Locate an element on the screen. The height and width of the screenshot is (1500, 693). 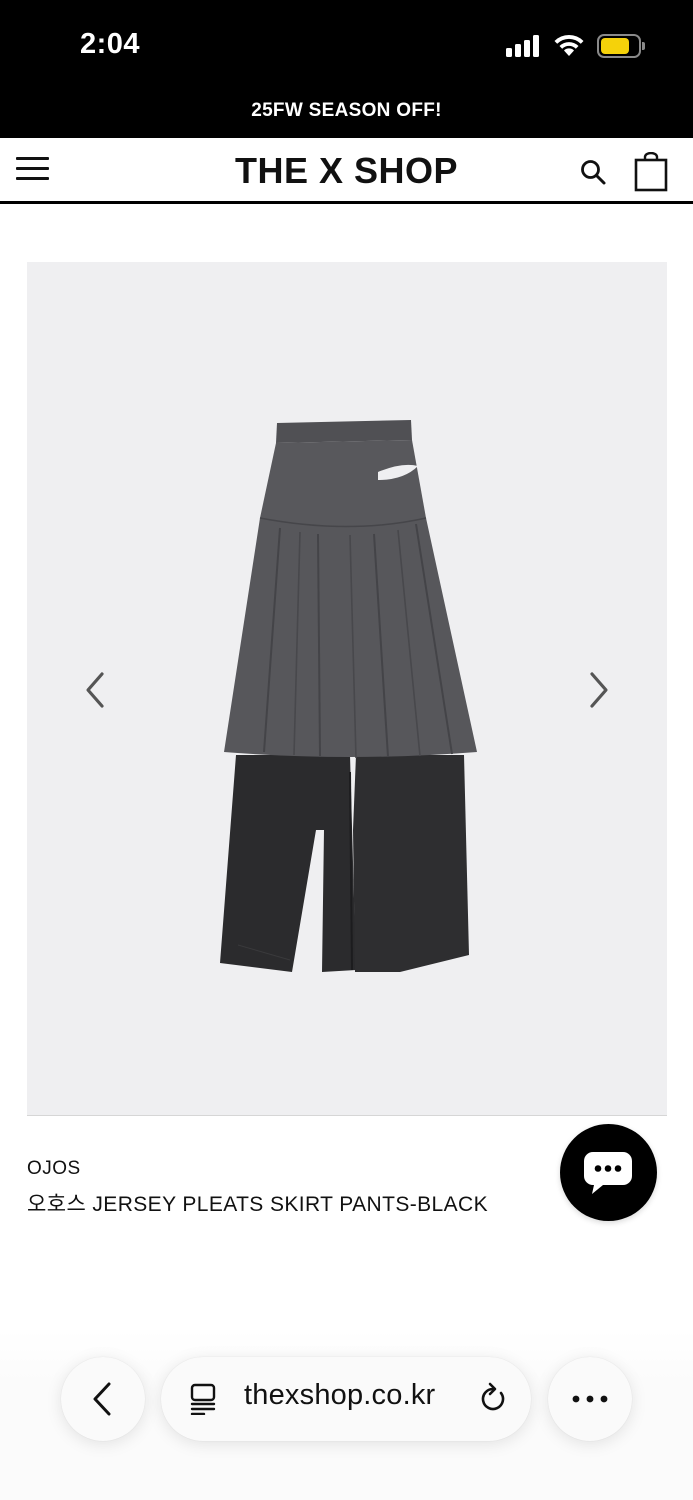
chevron-left-icon is located at coordinates (96, 690).